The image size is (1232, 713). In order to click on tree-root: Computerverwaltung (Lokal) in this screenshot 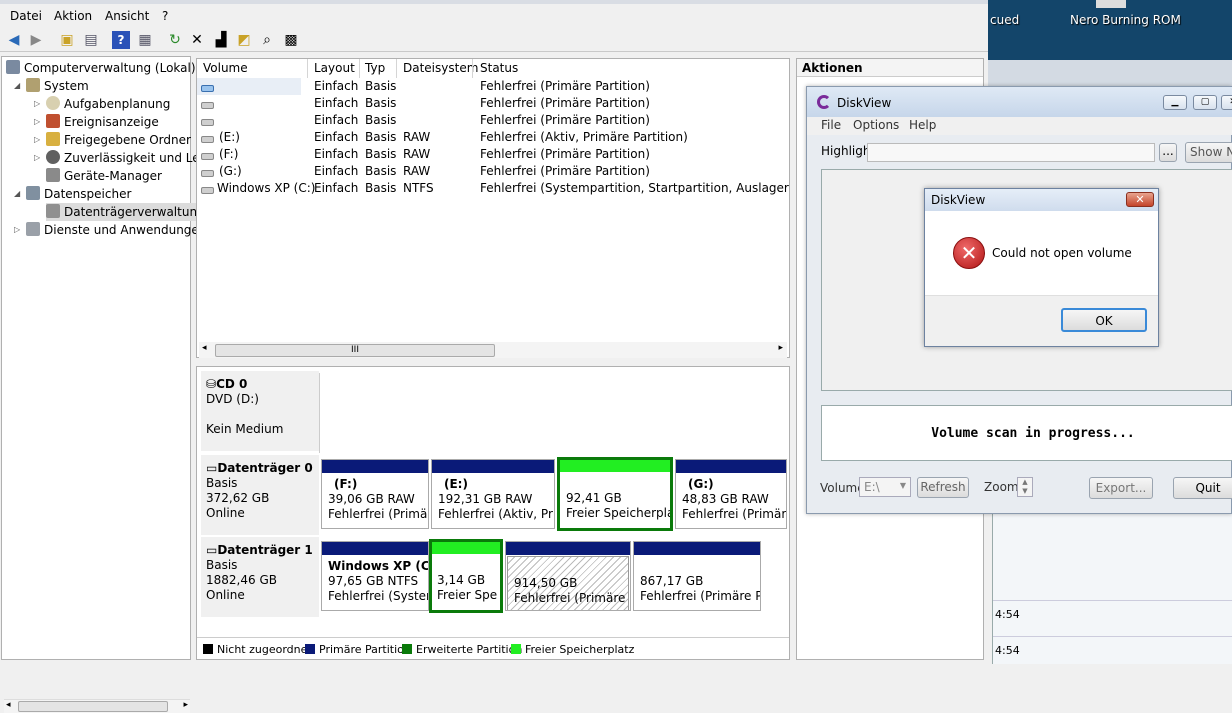, I will do `click(101, 68)`.